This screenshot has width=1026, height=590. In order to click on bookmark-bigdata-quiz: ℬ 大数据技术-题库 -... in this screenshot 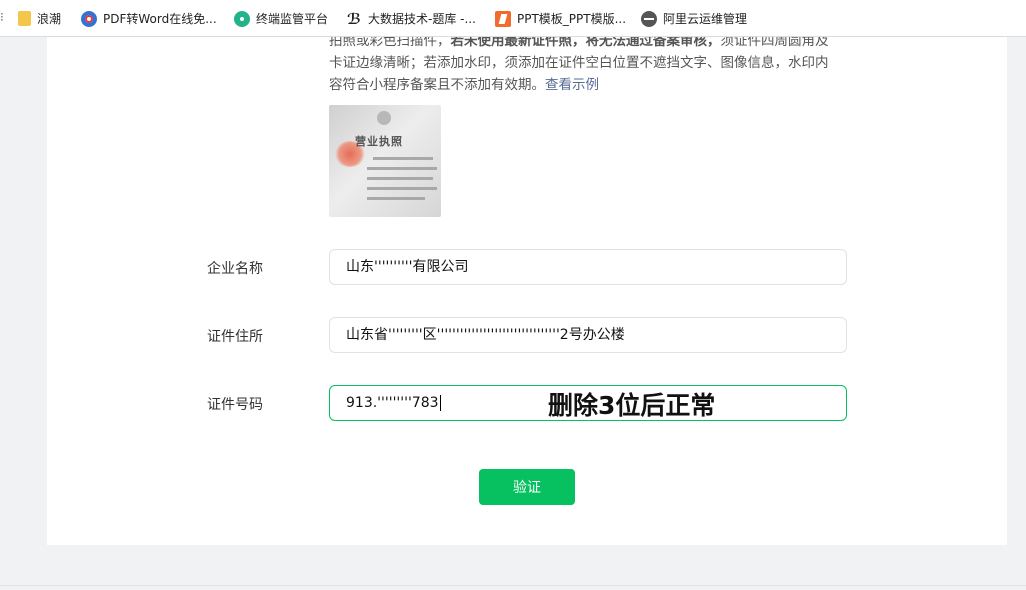, I will do `click(411, 18)`.